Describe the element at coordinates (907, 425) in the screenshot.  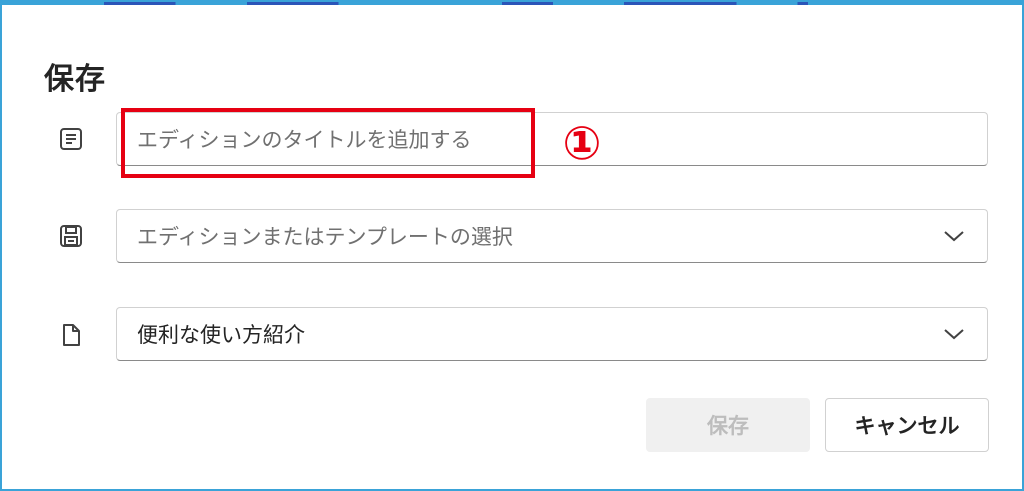
I see `cancel-button: キャンセル` at that location.